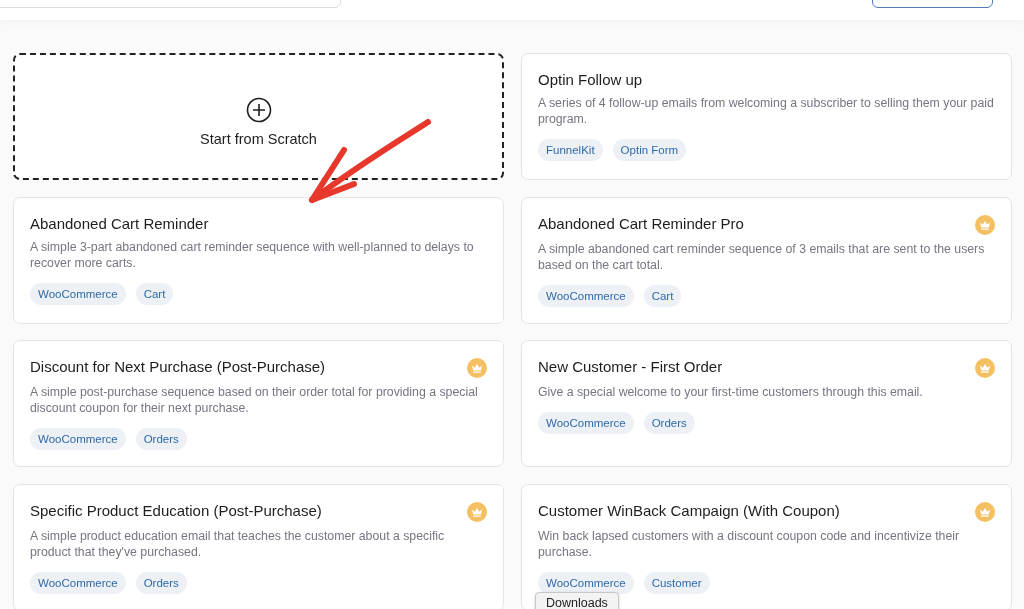 The width and height of the screenshot is (1024, 609). Describe the element at coordinates (176, 510) in the screenshot. I see `template-title: Specific Product Education (Post-Purchase)` at that location.